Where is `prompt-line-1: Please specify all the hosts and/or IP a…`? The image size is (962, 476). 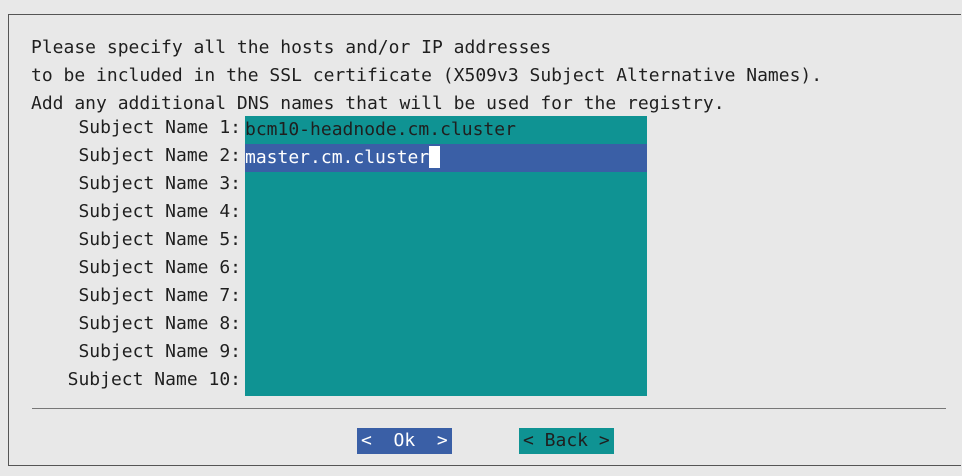
prompt-line-1: Please specify all the hosts and/or IP a… is located at coordinates (291, 47).